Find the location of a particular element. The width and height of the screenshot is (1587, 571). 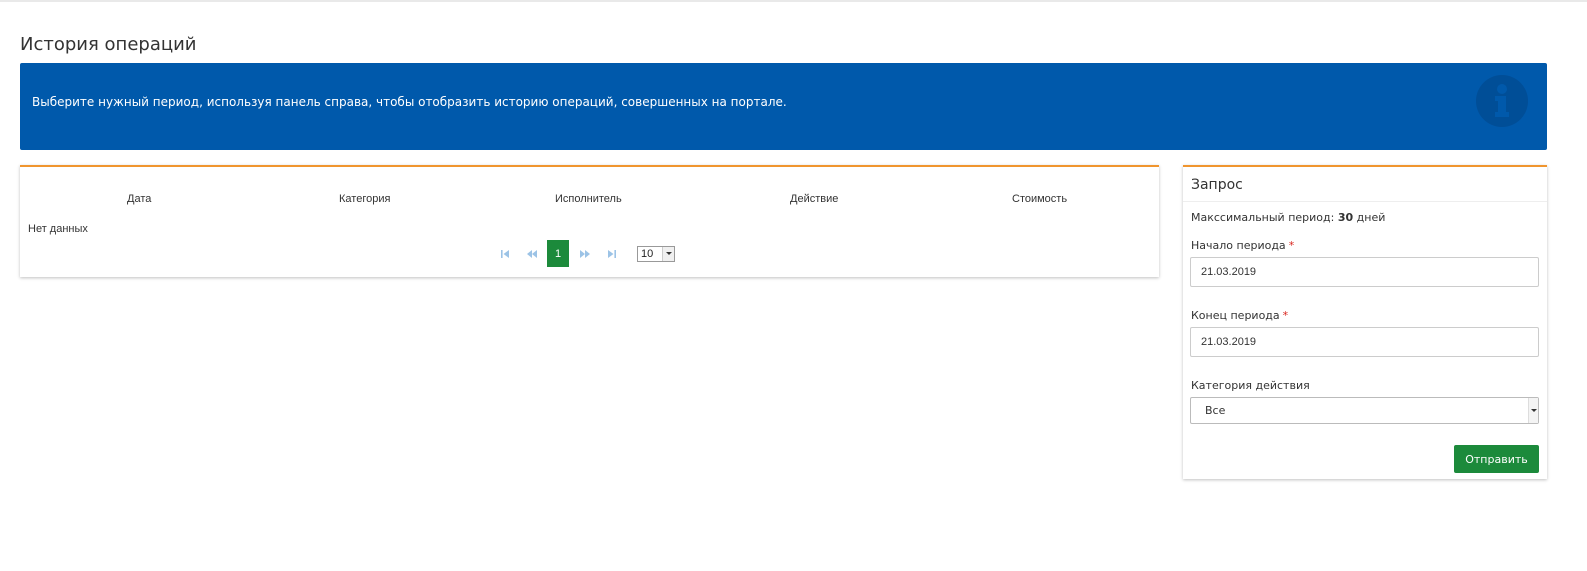

category-label: Категория действия is located at coordinates (1250, 385).